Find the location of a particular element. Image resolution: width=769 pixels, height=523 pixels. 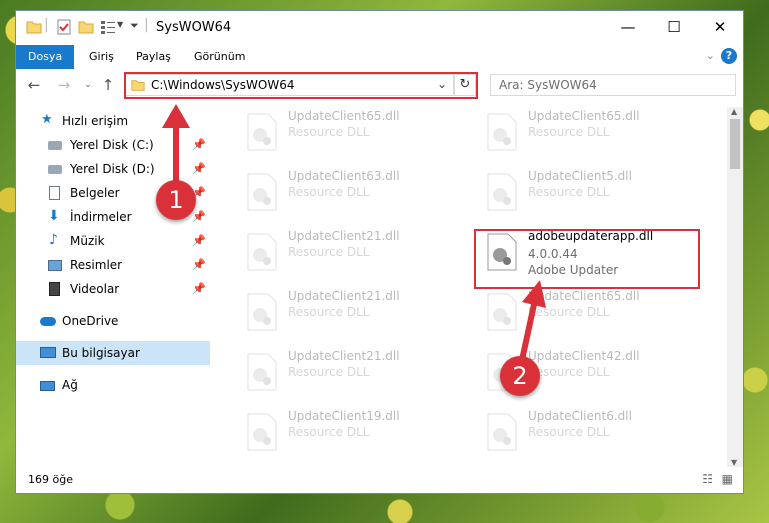

file-name: UpdateClient42.dll is located at coordinates (584, 356).